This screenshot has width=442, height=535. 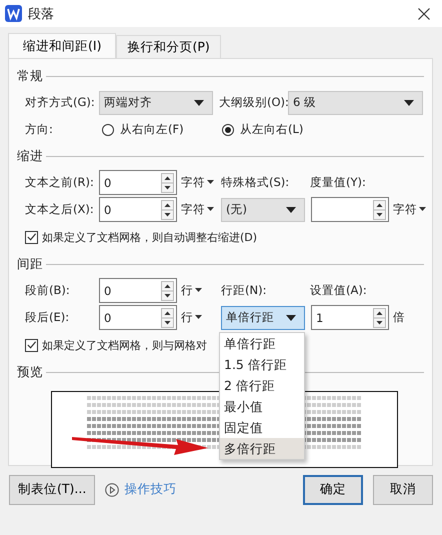 I want to click on cancel-button: 取消, so click(x=403, y=489).